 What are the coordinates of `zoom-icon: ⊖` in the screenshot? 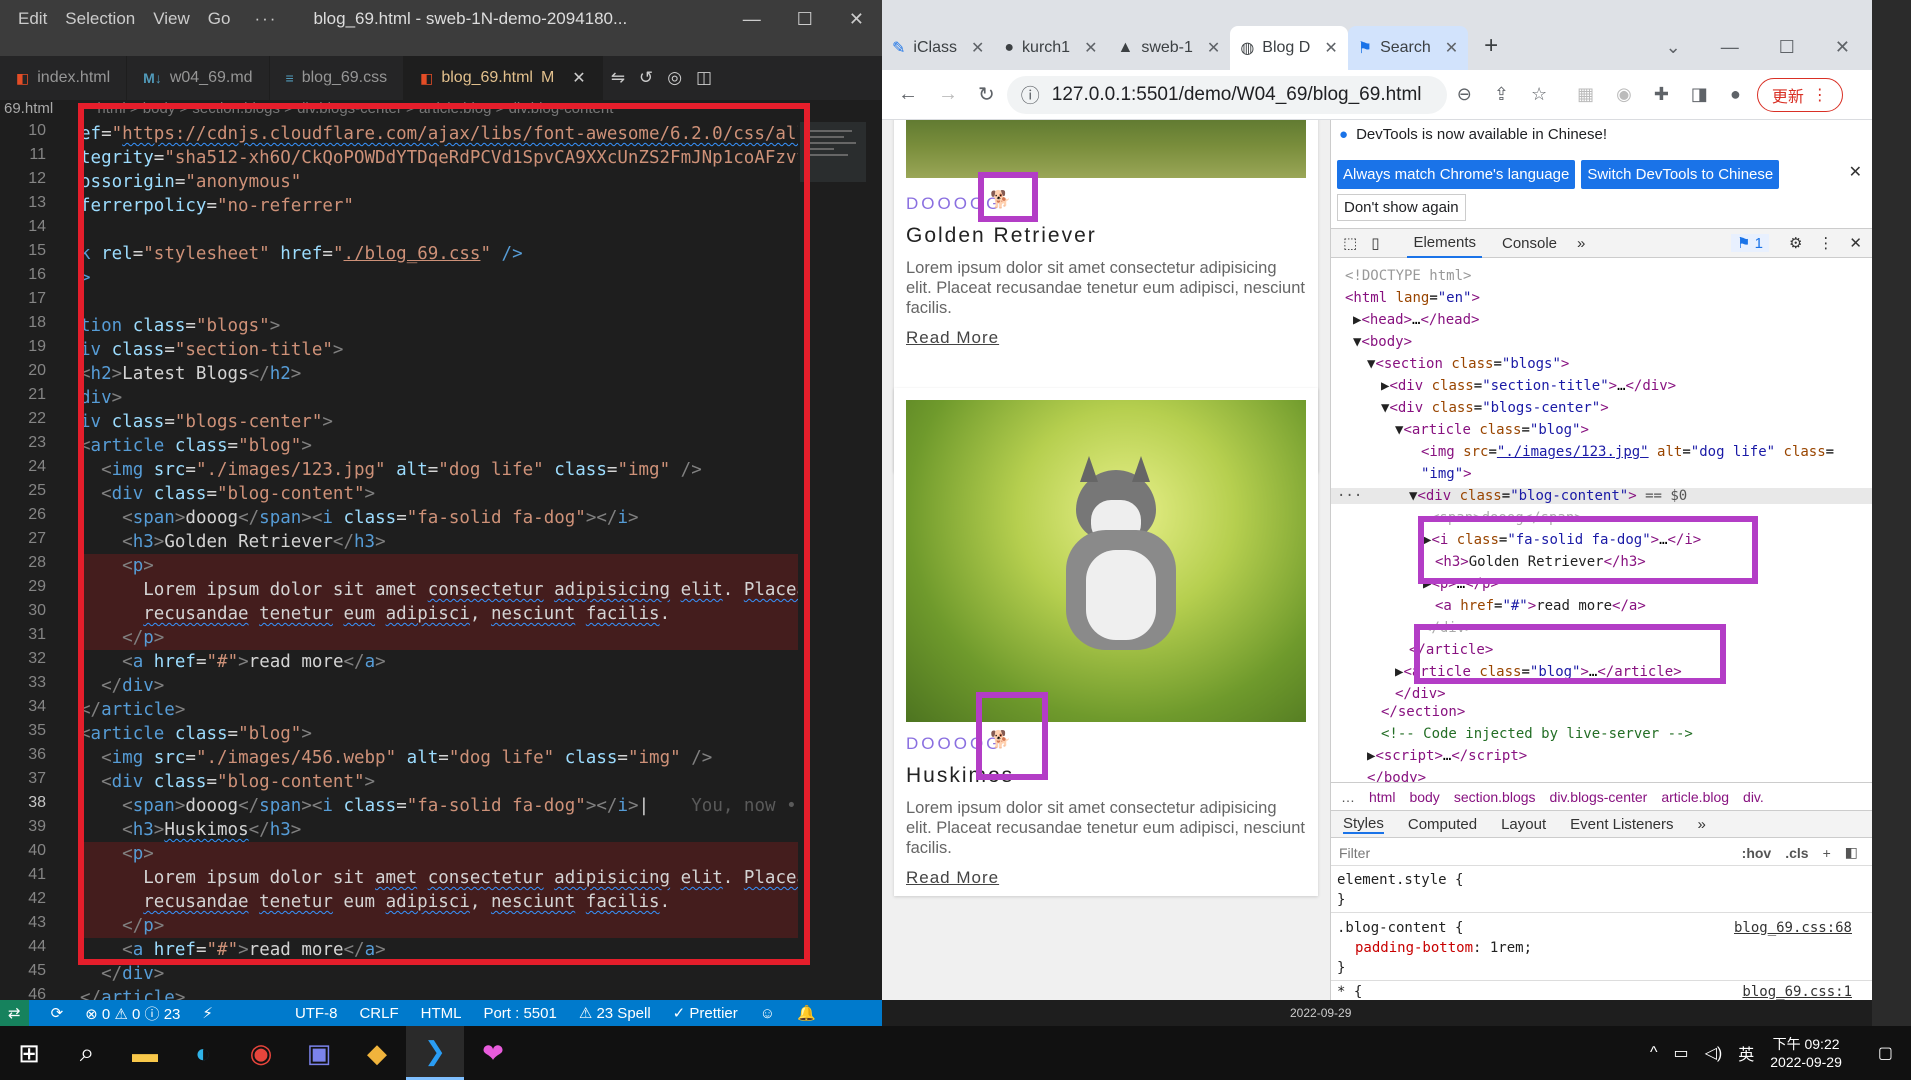 It's located at (1464, 94).